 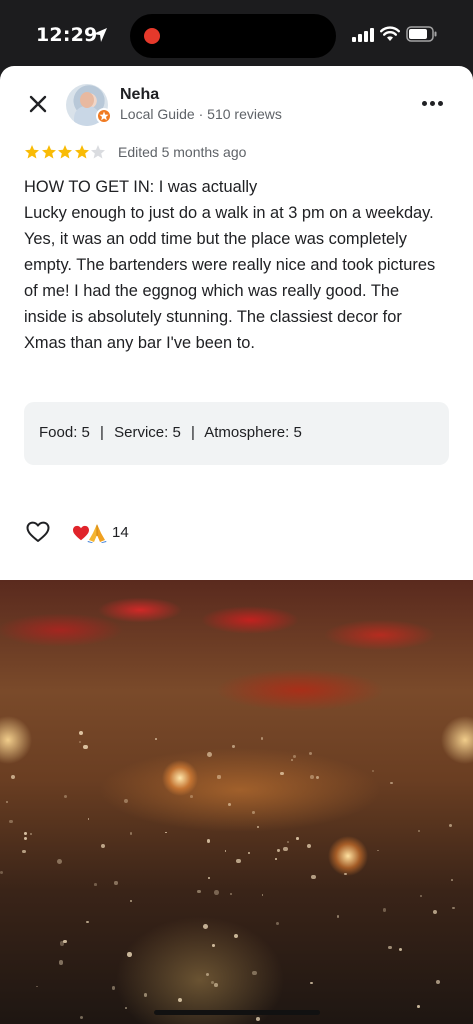 I want to click on service-value: 5, so click(x=176, y=432).